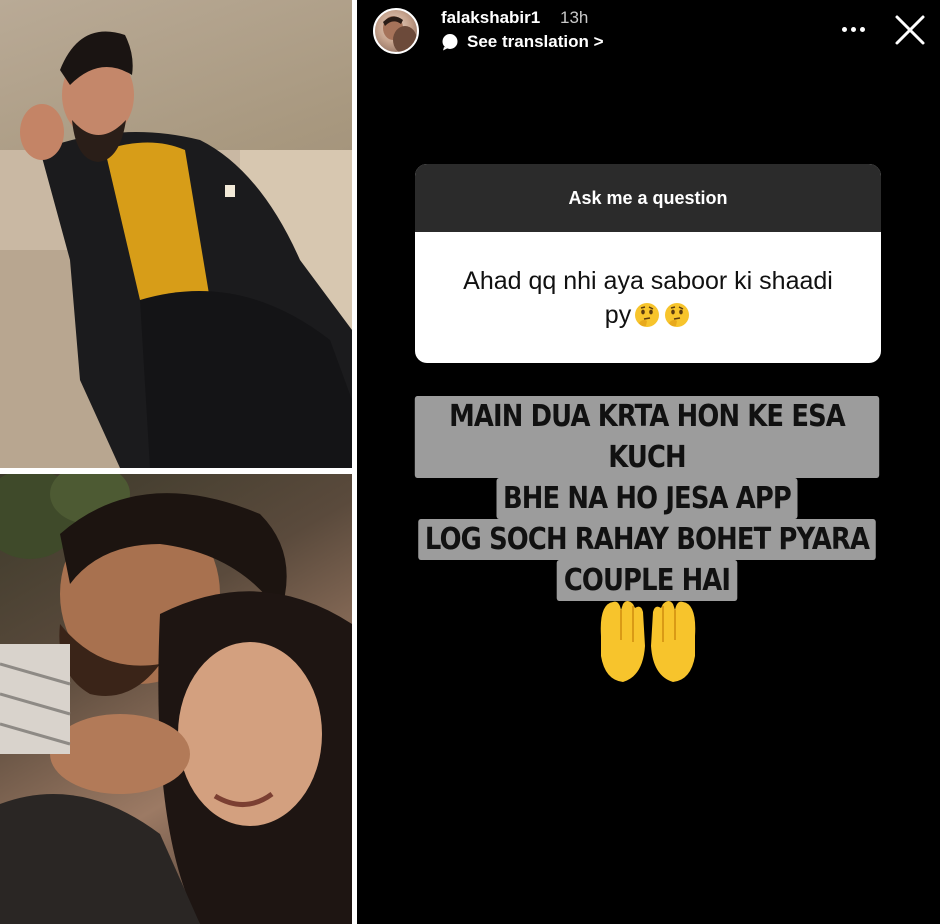 The image size is (940, 924). Describe the element at coordinates (910, 30) in the screenshot. I see `close-icon` at that location.